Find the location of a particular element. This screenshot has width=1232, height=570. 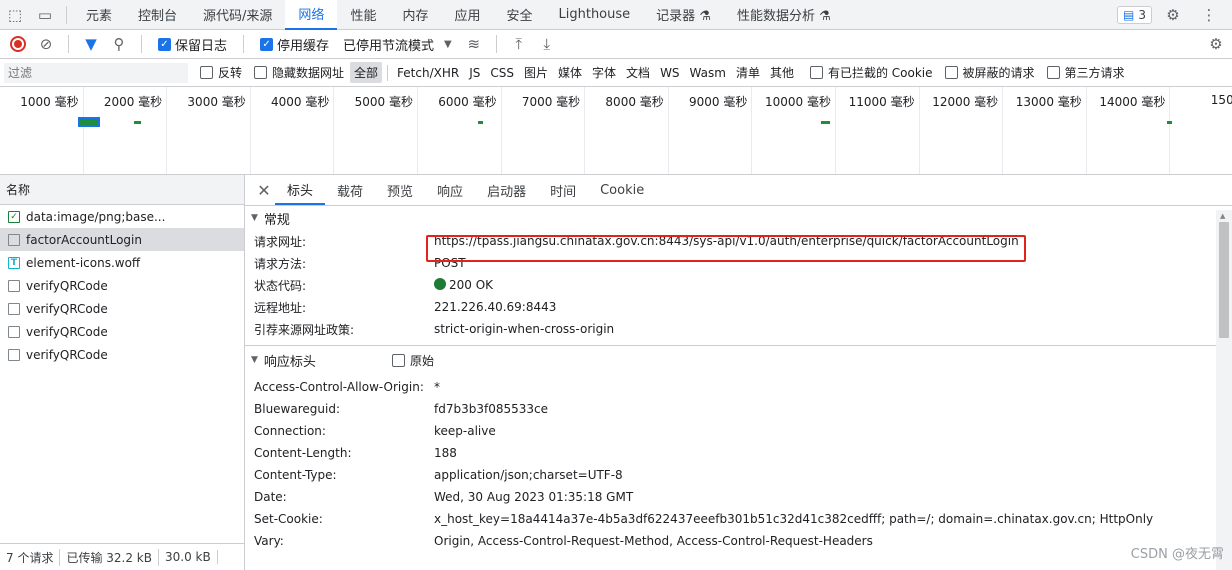

timeline-tick: 7000 毫秒 is located at coordinates (544, 130).